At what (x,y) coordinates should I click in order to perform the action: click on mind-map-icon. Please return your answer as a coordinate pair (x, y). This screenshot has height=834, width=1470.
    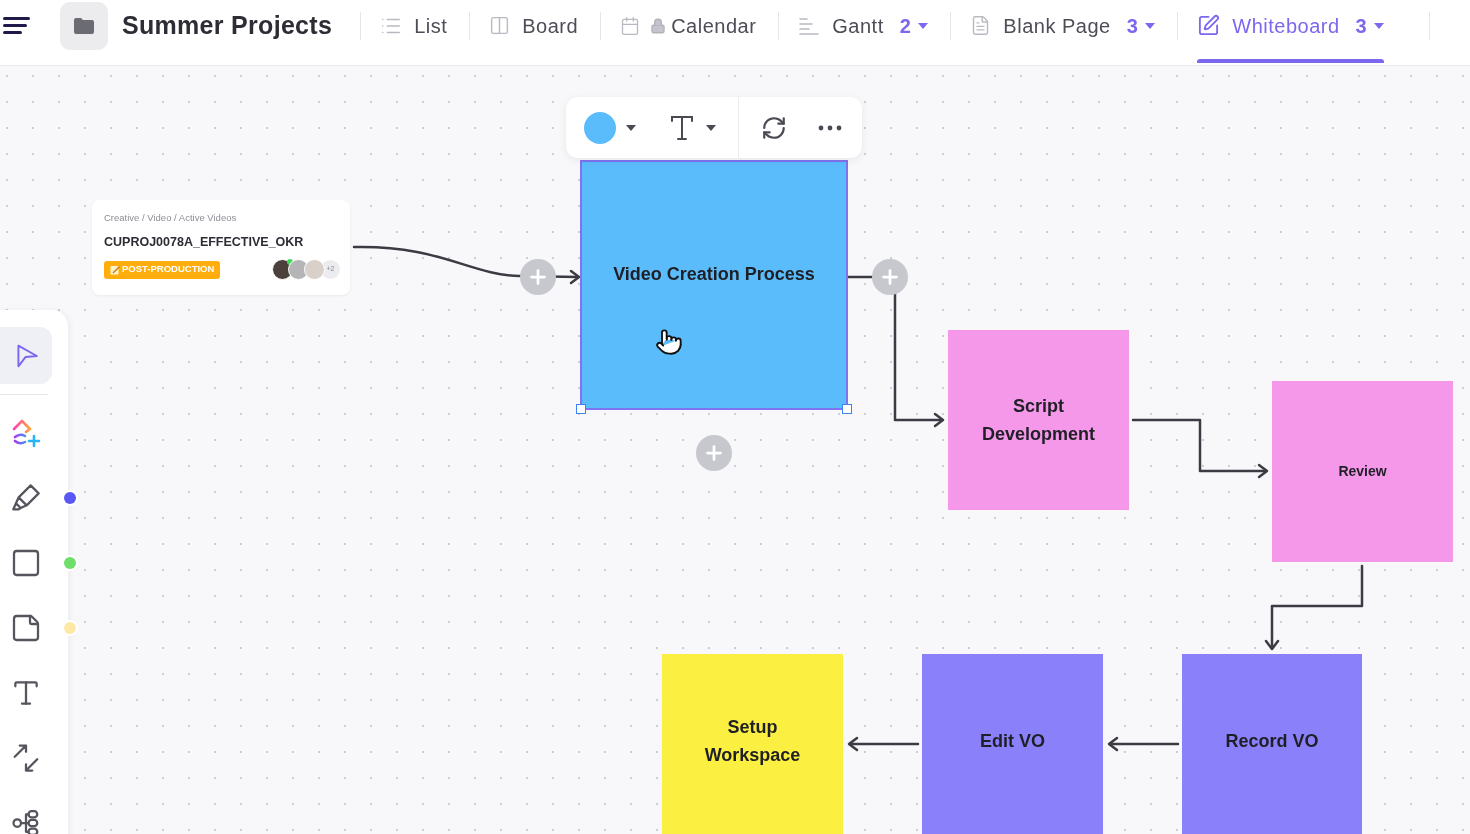
    Looking at the image, I should click on (26, 820).